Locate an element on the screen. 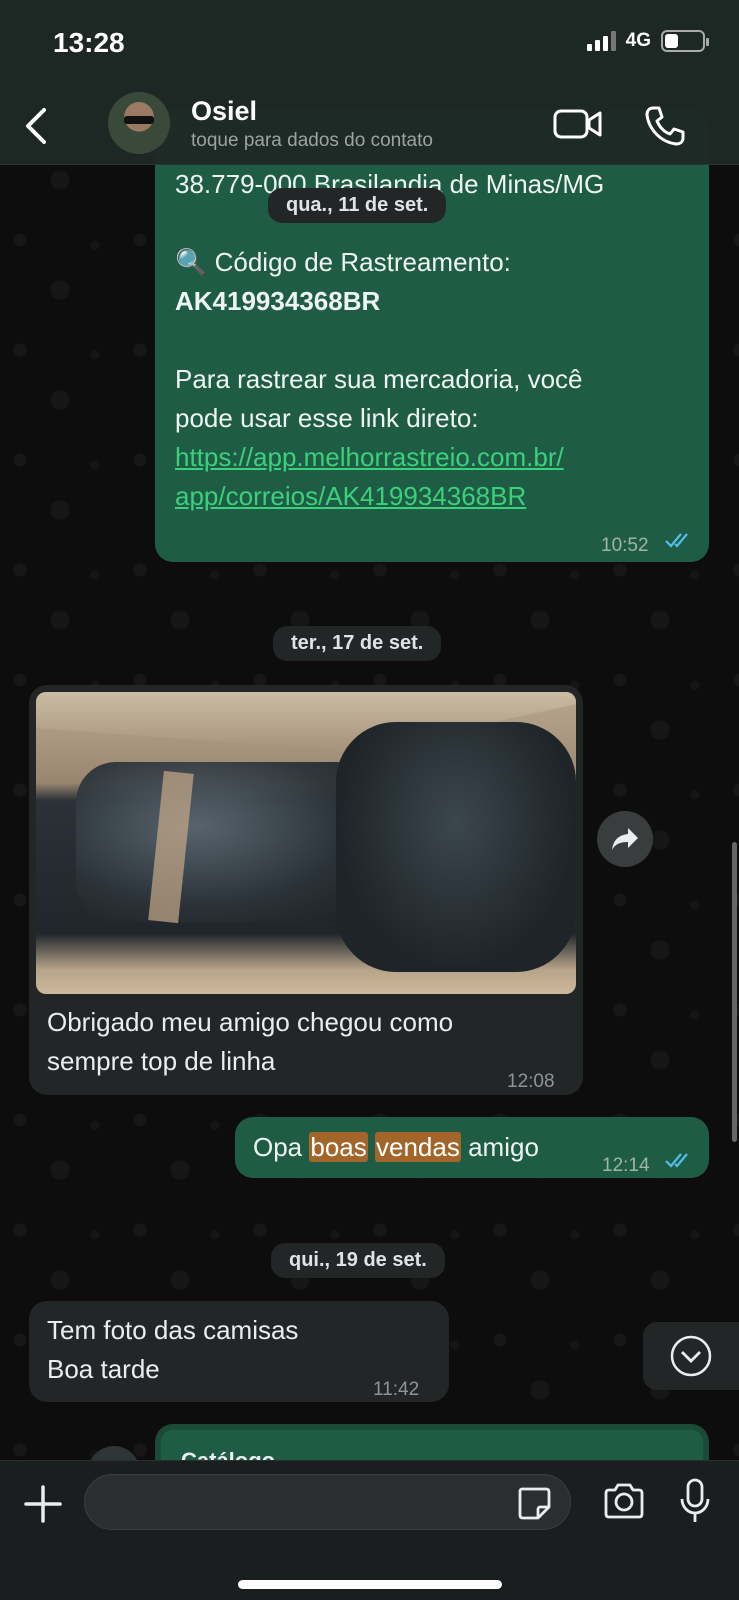 The width and height of the screenshot is (739, 1600). message-text: Opa boas vendas amigo is located at coordinates (396, 1147).